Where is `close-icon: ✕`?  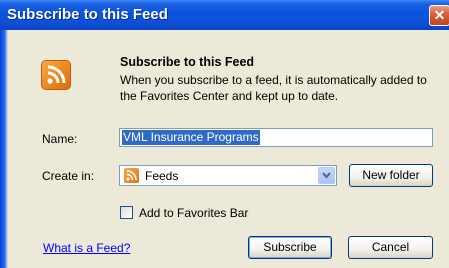 close-icon: ✕ is located at coordinates (439, 15).